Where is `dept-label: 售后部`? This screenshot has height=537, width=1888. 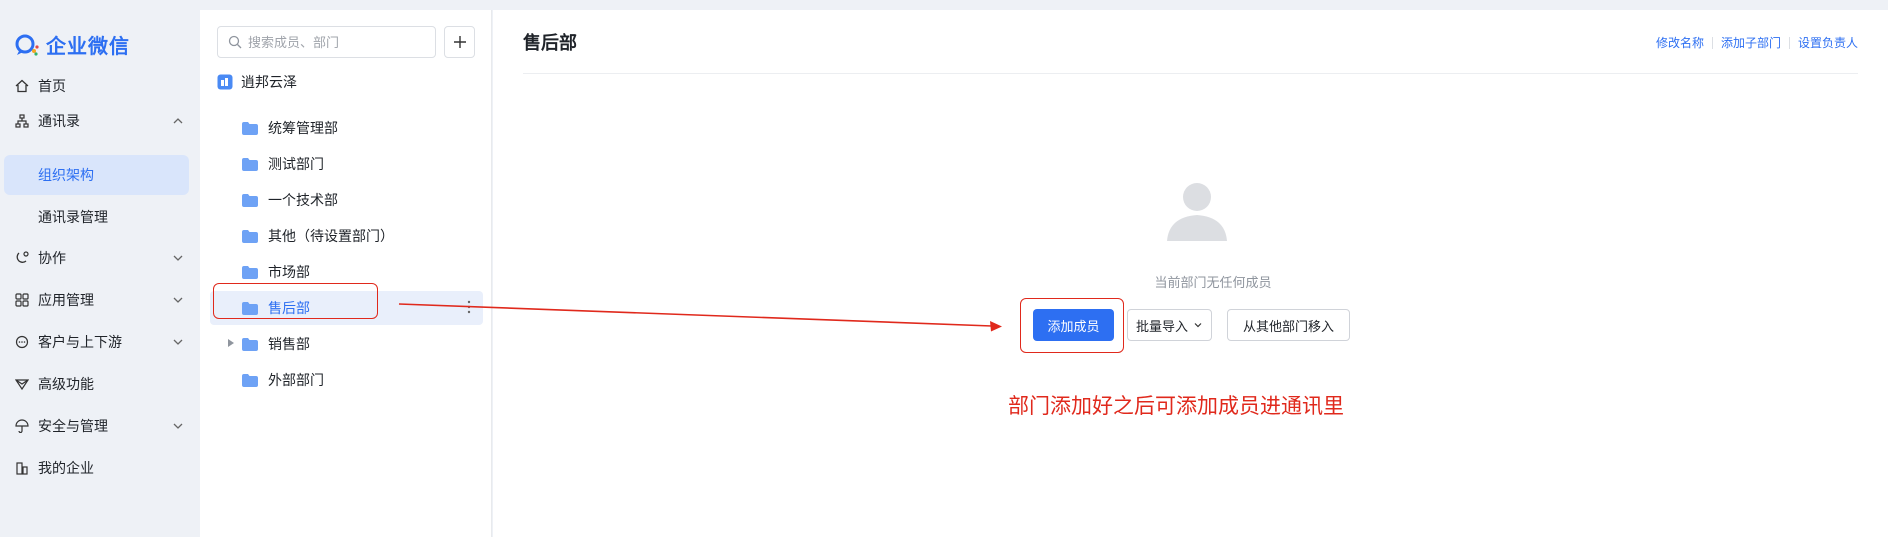
dept-label: 售后部 is located at coordinates (289, 308).